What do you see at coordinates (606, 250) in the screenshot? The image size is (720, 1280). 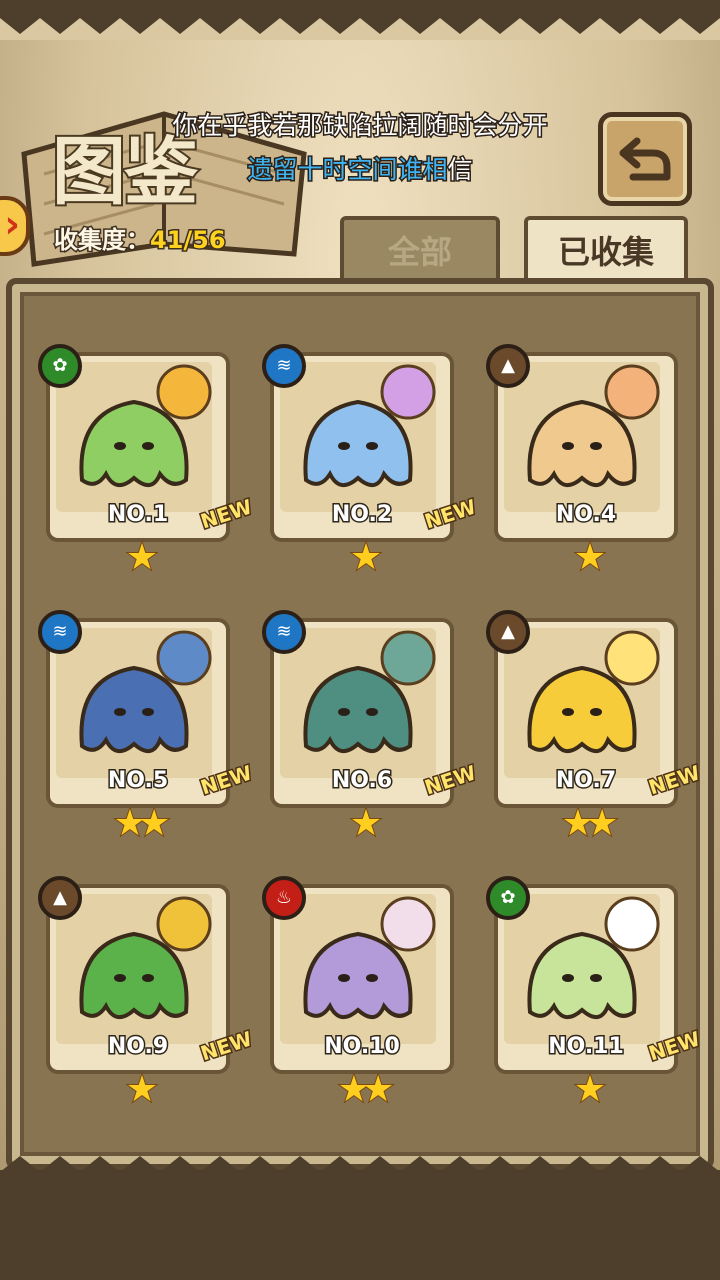 I see `tab-collected: 已收集` at bounding box center [606, 250].